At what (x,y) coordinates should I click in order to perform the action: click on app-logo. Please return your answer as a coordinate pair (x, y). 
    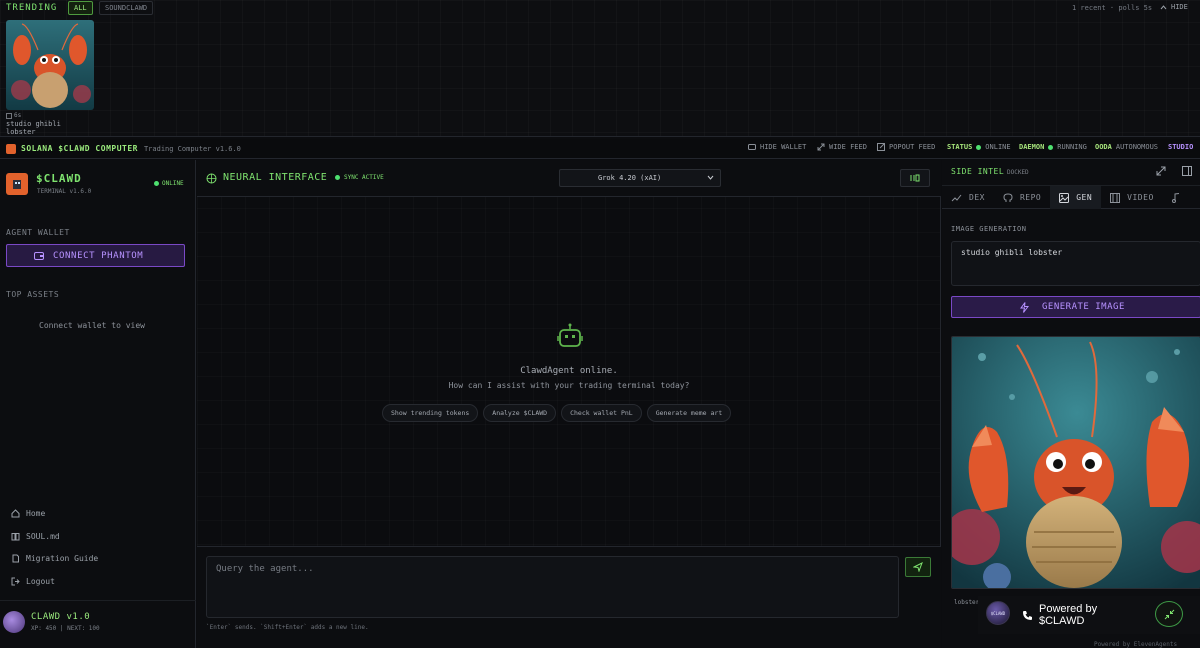
    Looking at the image, I should click on (11, 148).